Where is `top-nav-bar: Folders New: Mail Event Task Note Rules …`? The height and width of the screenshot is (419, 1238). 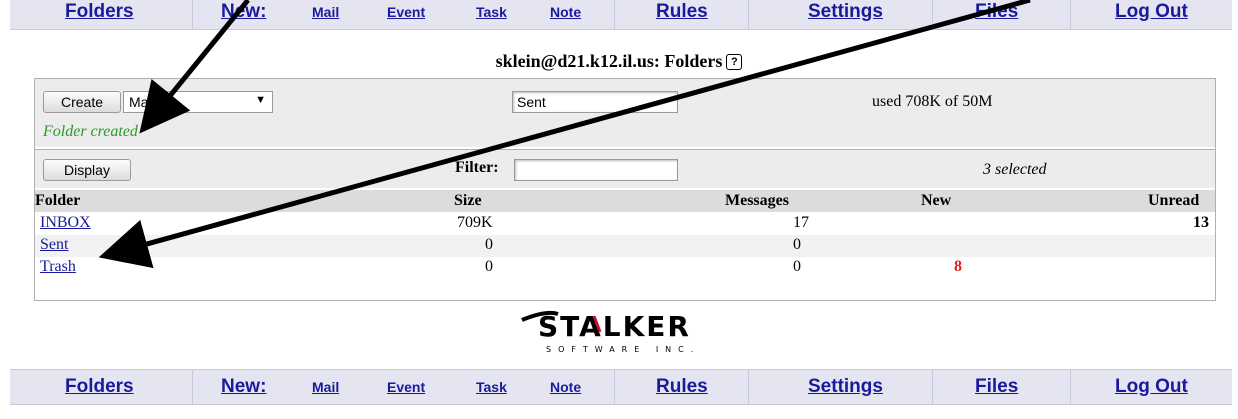 top-nav-bar: Folders New: Mail Event Task Note Rules … is located at coordinates (621, 15).